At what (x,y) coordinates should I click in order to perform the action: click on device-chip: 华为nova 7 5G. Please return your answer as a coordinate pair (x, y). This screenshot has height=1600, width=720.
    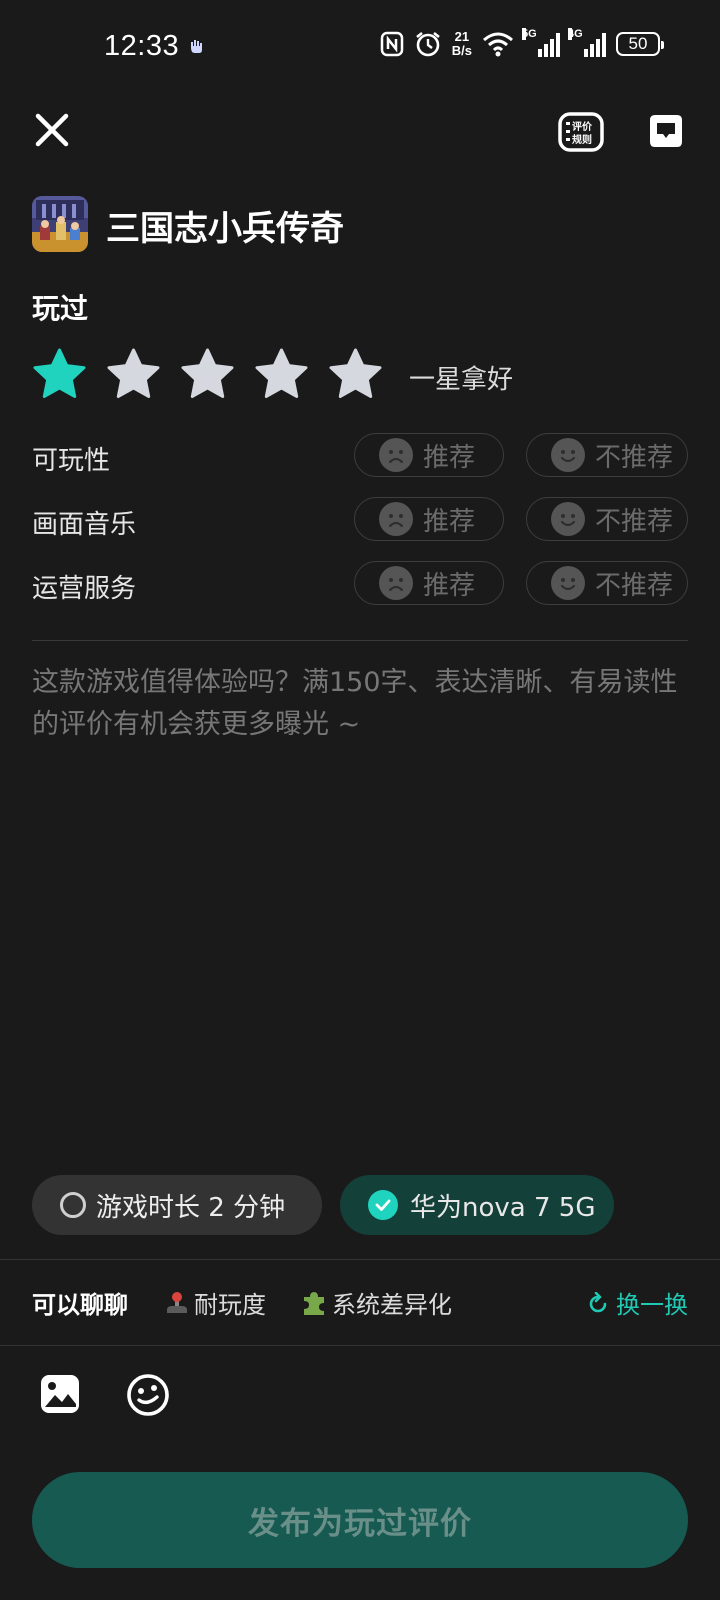
    Looking at the image, I should click on (477, 1205).